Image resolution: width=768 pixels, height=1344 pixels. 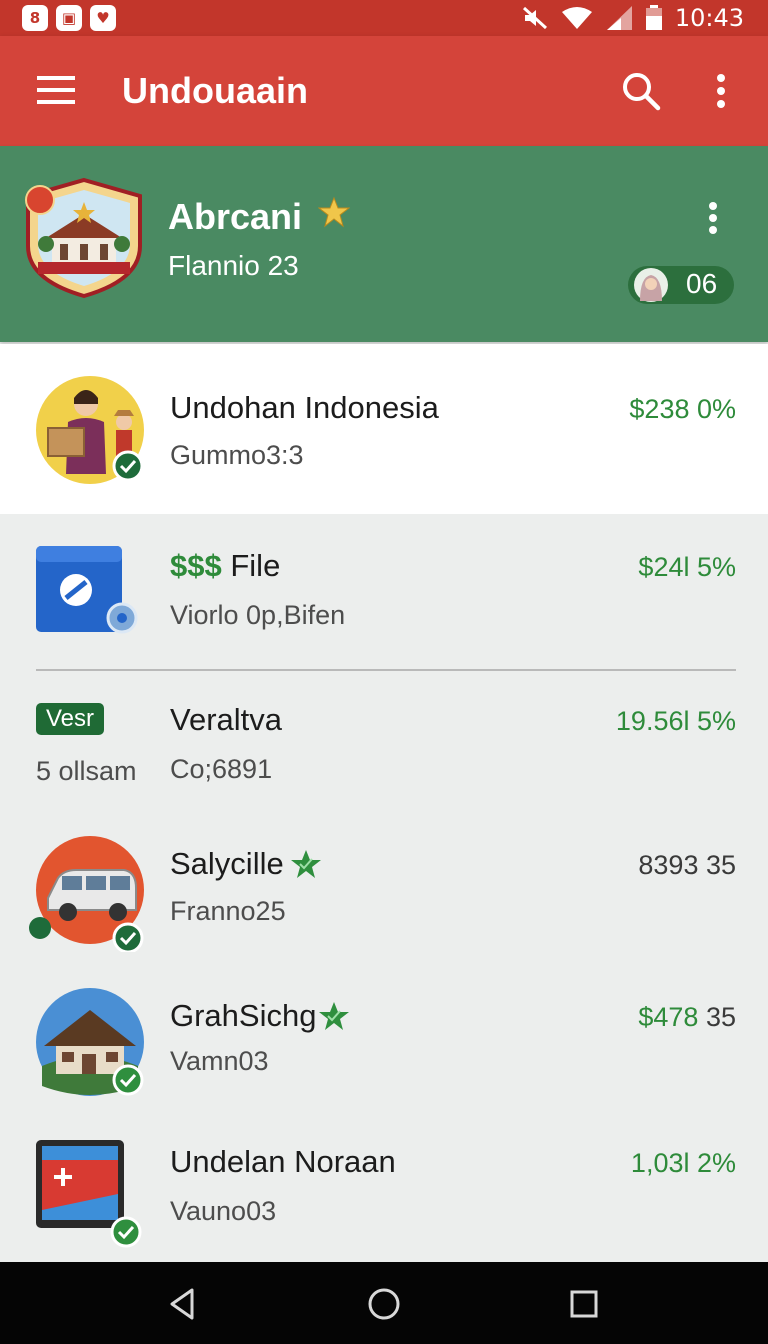 What do you see at coordinates (182, 1304) in the screenshot?
I see `back-icon` at bounding box center [182, 1304].